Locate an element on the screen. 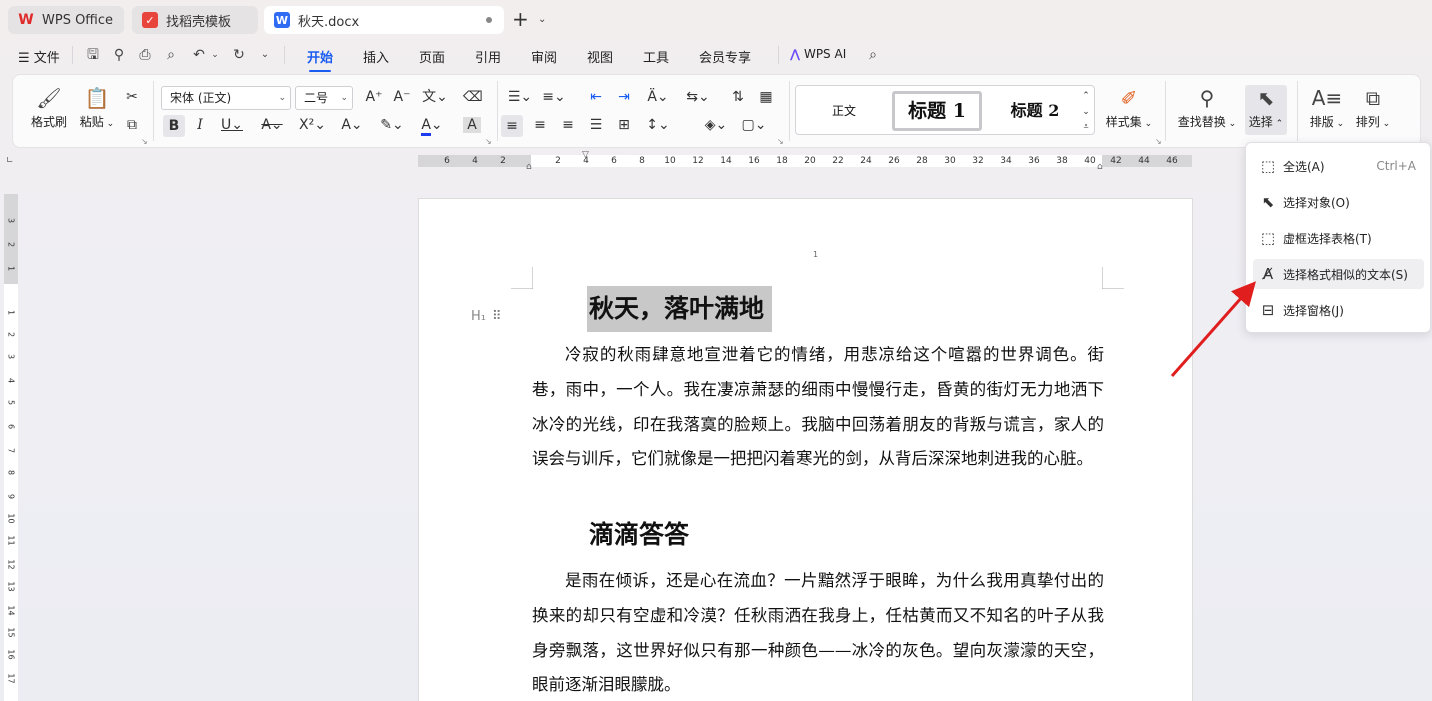 Image resolution: width=1432 pixels, height=701 pixels. font-size-select: 二号 ⌄ is located at coordinates (324, 98).